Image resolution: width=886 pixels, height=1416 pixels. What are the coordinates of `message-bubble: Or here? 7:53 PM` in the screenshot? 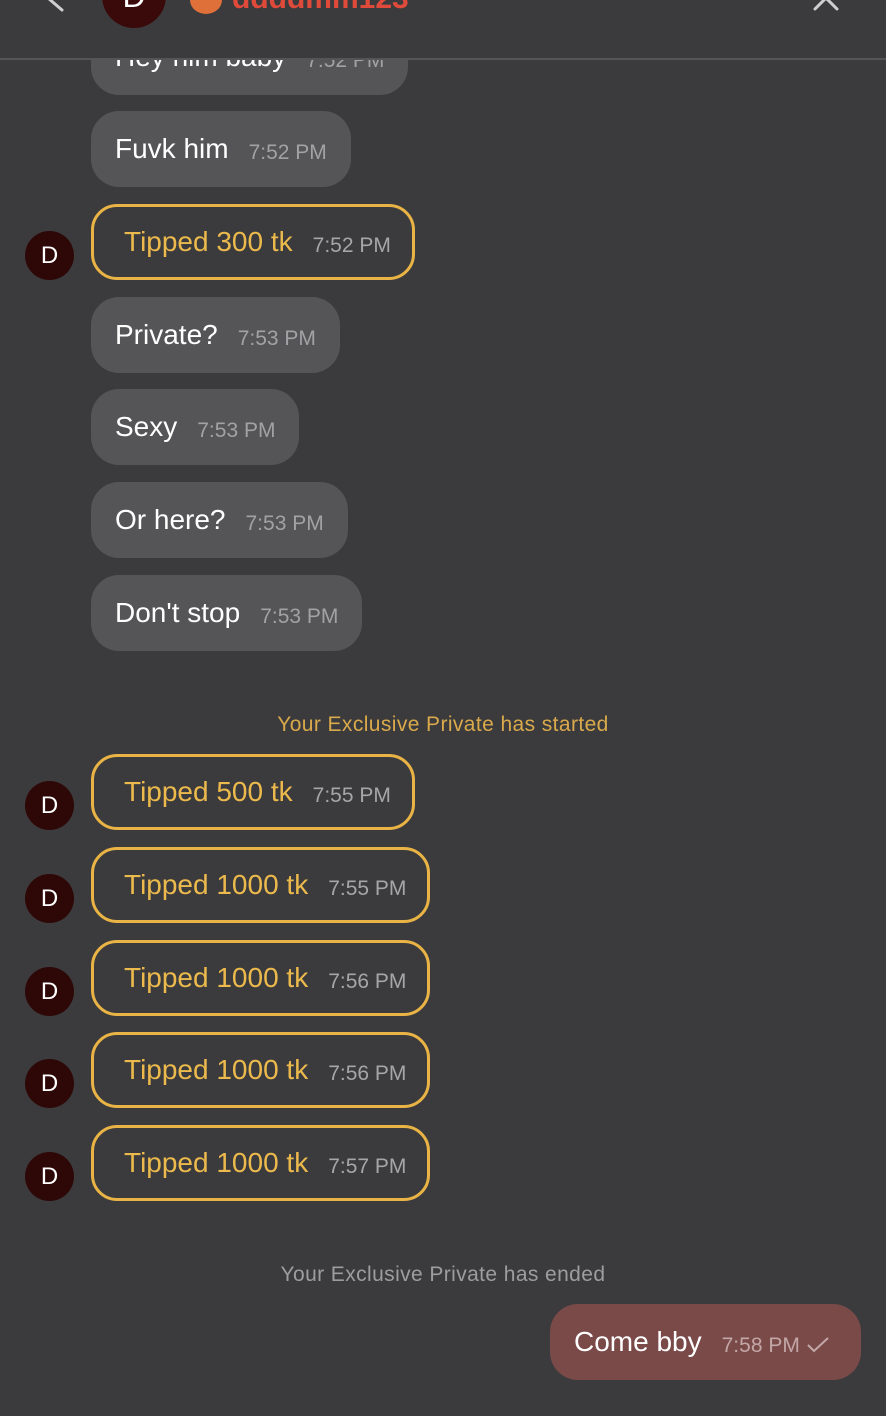 It's located at (219, 520).